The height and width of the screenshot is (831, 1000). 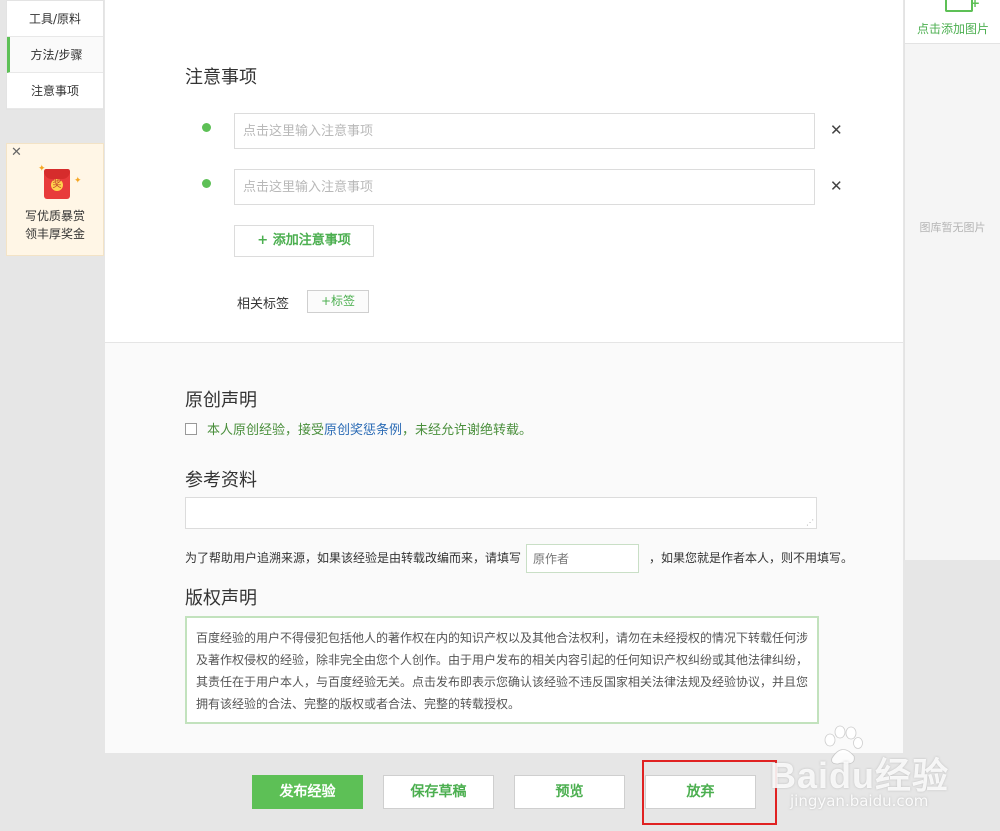 I want to click on promo-line-2: 领丰厚奖金, so click(x=54, y=234).